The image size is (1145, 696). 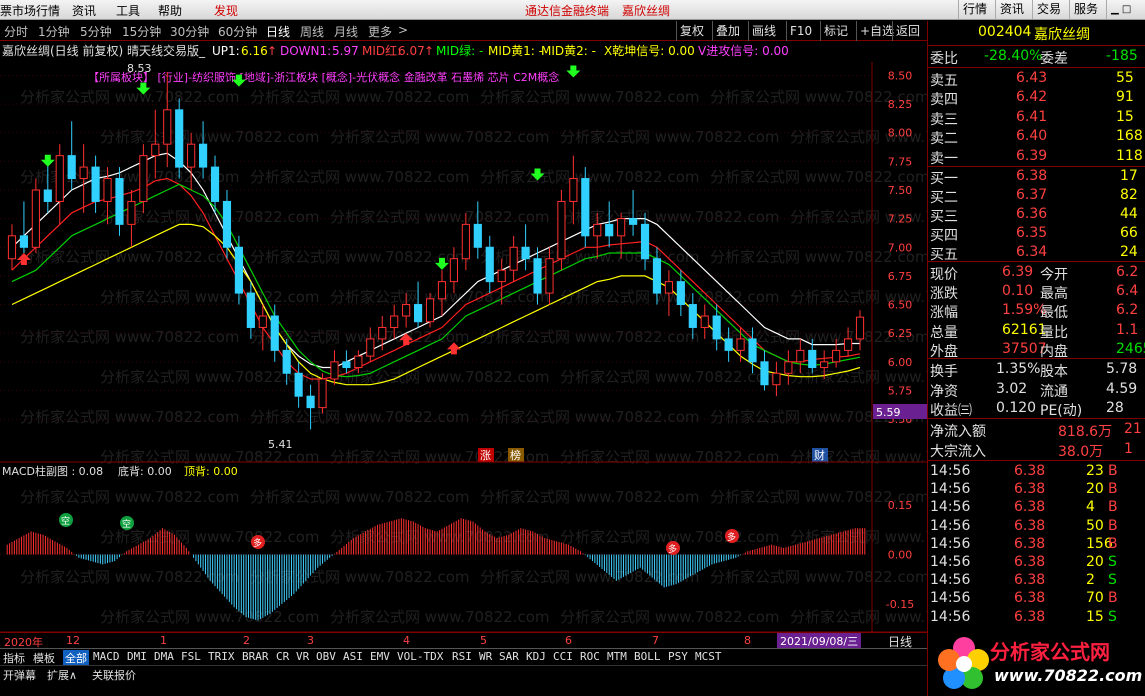 What do you see at coordinates (326, 656) in the screenshot?
I see `indicator-tab-11: OBV` at bounding box center [326, 656].